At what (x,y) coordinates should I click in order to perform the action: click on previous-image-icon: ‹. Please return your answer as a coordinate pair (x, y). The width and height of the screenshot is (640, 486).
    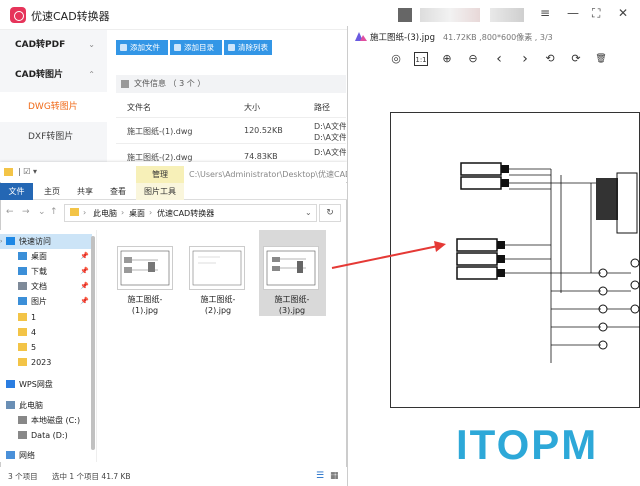
    Looking at the image, I should click on (499, 59).